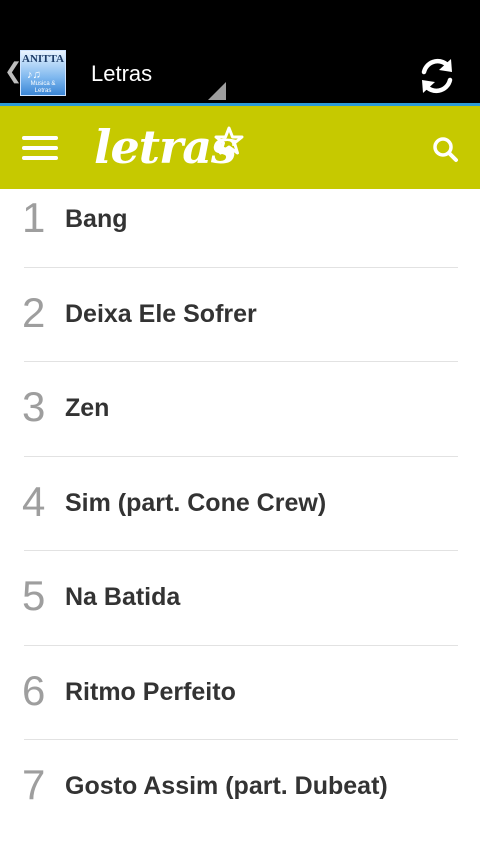 The image size is (480, 851). Describe the element at coordinates (217, 91) in the screenshot. I see `spinner-dropdown-indicator-icon` at that location.